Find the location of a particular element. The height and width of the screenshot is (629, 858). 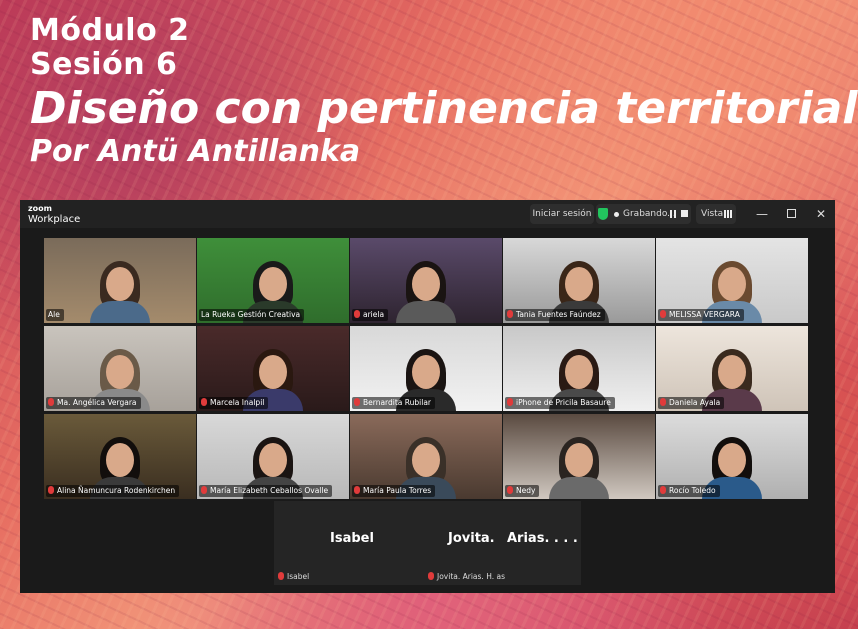

participant-name-center: Isabel is located at coordinates (352, 538).